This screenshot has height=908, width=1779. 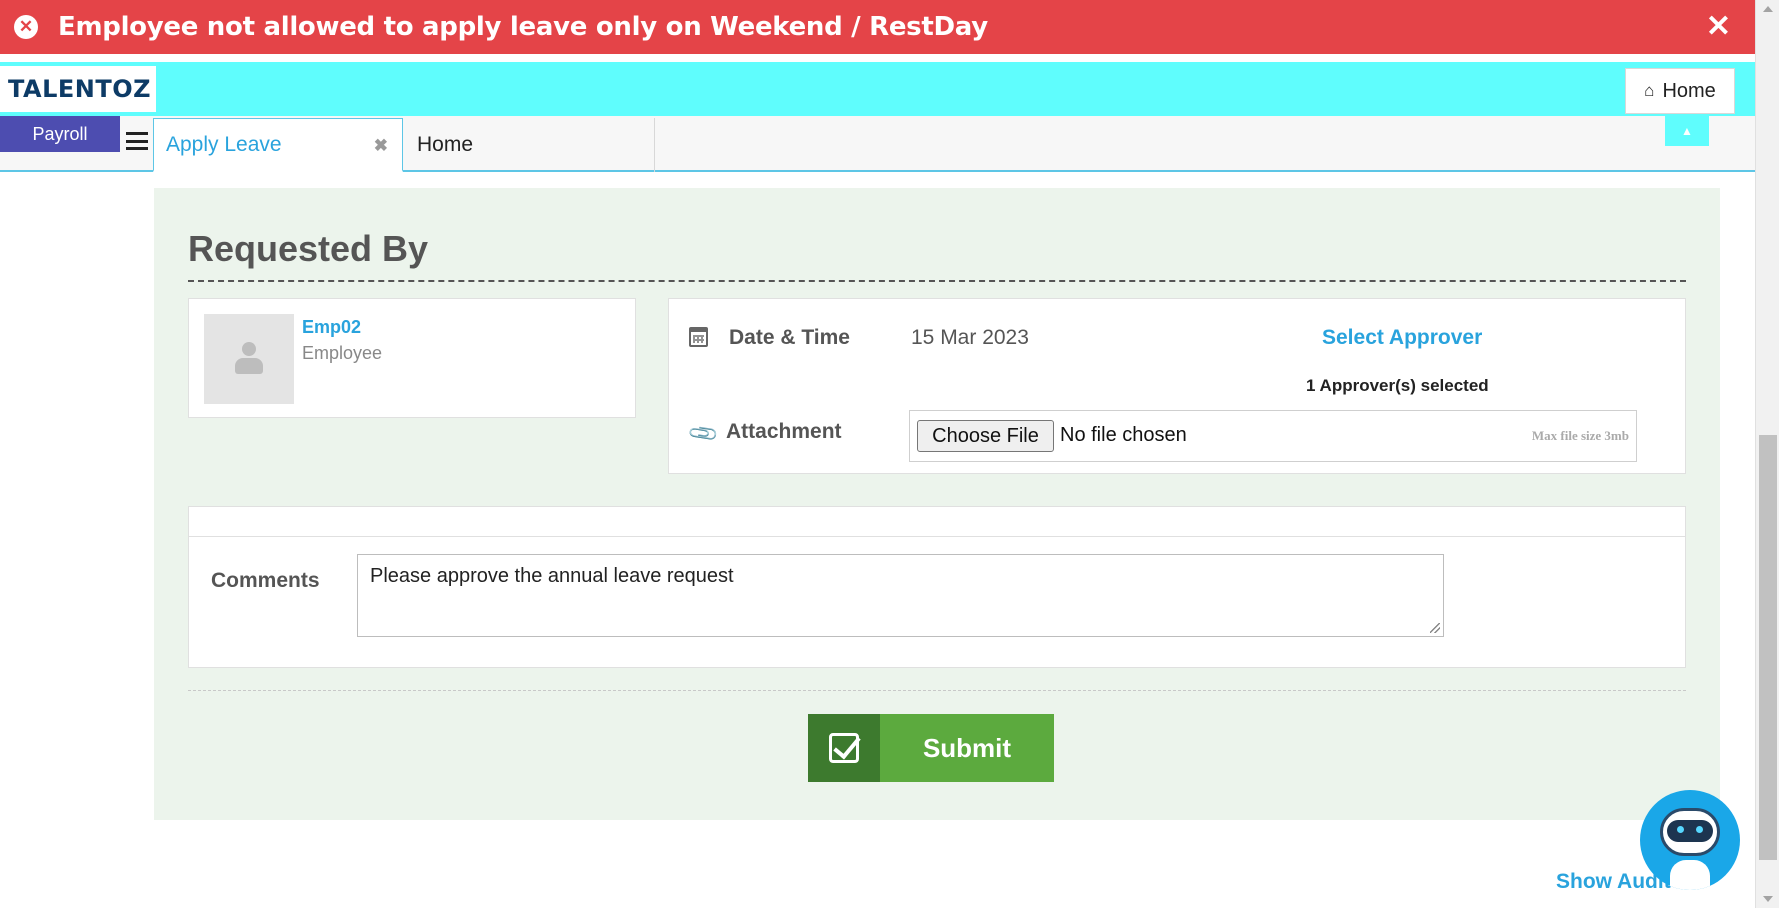 I want to click on tab-home-label: Home, so click(x=445, y=144).